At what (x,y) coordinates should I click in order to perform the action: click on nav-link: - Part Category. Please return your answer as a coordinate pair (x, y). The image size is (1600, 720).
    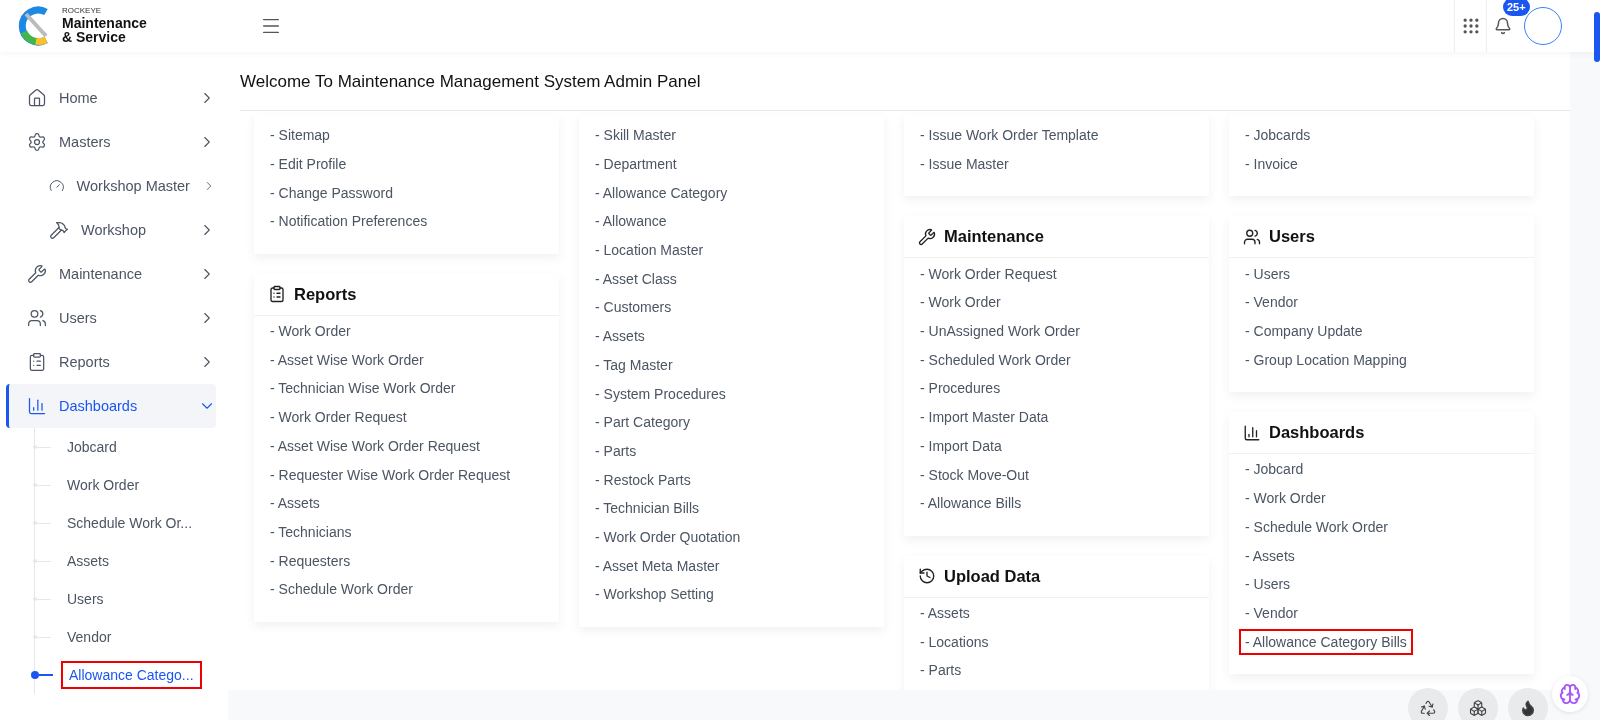
    Looking at the image, I should click on (642, 422).